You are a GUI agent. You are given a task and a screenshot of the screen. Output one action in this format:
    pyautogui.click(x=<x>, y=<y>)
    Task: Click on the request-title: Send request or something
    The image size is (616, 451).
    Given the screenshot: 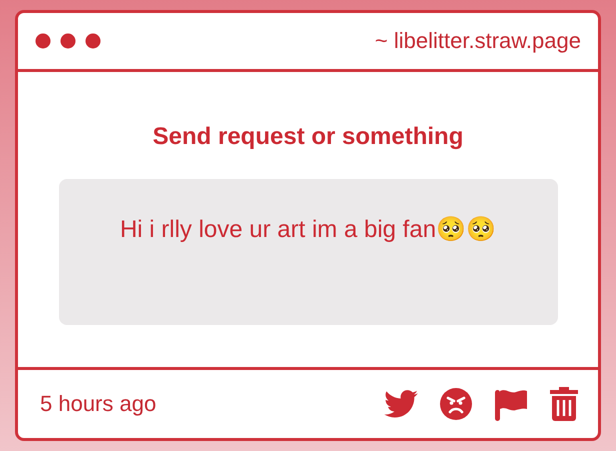 What is the action you would take?
    pyautogui.click(x=308, y=137)
    